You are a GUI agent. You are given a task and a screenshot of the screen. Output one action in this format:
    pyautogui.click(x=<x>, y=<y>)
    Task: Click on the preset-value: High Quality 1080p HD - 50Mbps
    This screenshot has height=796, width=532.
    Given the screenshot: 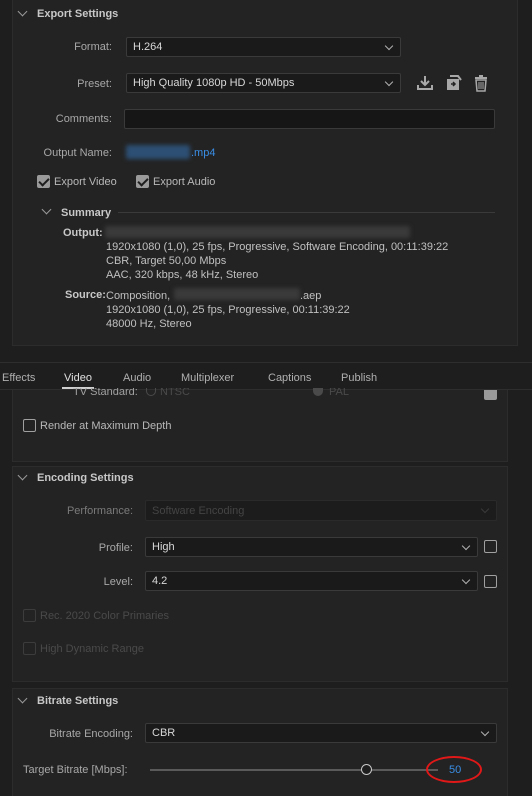 What is the action you would take?
    pyautogui.click(x=214, y=83)
    